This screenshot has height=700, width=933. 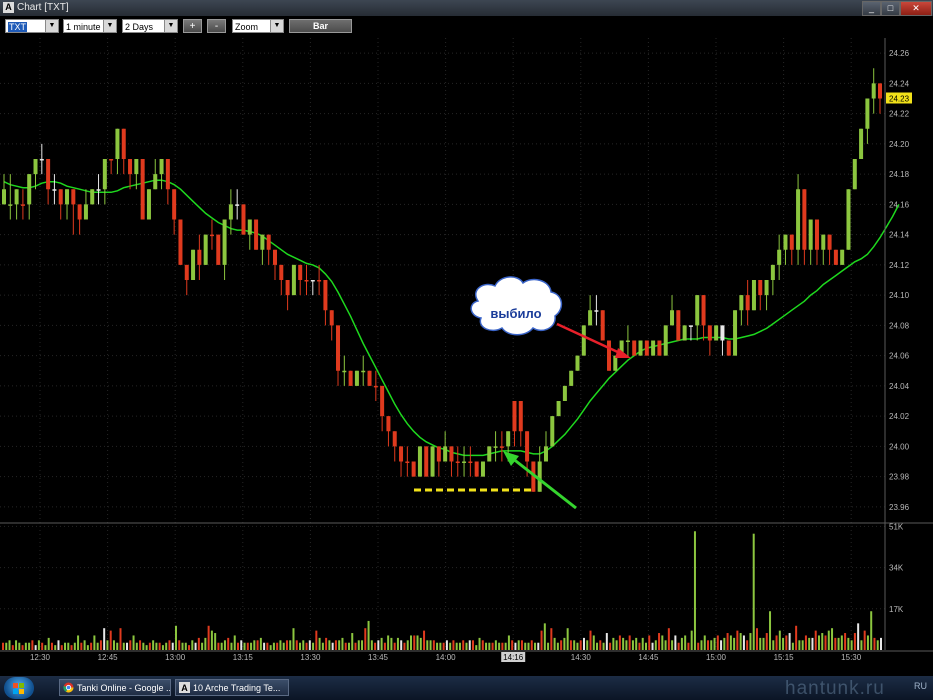 What do you see at coordinates (899, 507) in the screenshot?
I see `price-tick-label: 23.96` at bounding box center [899, 507].